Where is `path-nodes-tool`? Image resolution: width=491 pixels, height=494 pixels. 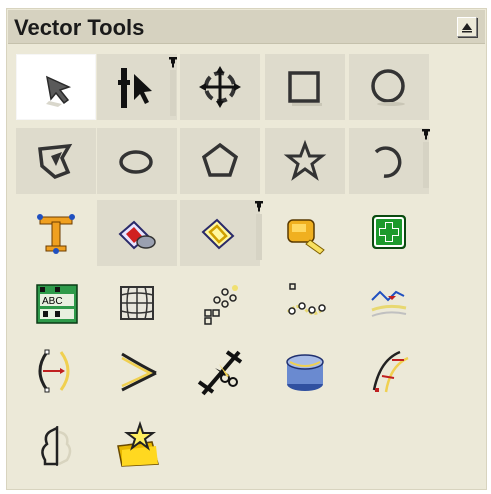
path-nodes-tool is located at coordinates (305, 303).